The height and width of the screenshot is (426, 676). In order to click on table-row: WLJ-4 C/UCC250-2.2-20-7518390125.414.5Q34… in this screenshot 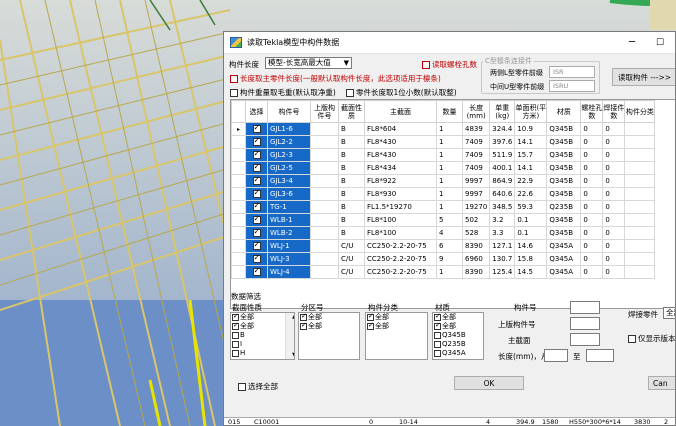, I will do `click(443, 272)`.